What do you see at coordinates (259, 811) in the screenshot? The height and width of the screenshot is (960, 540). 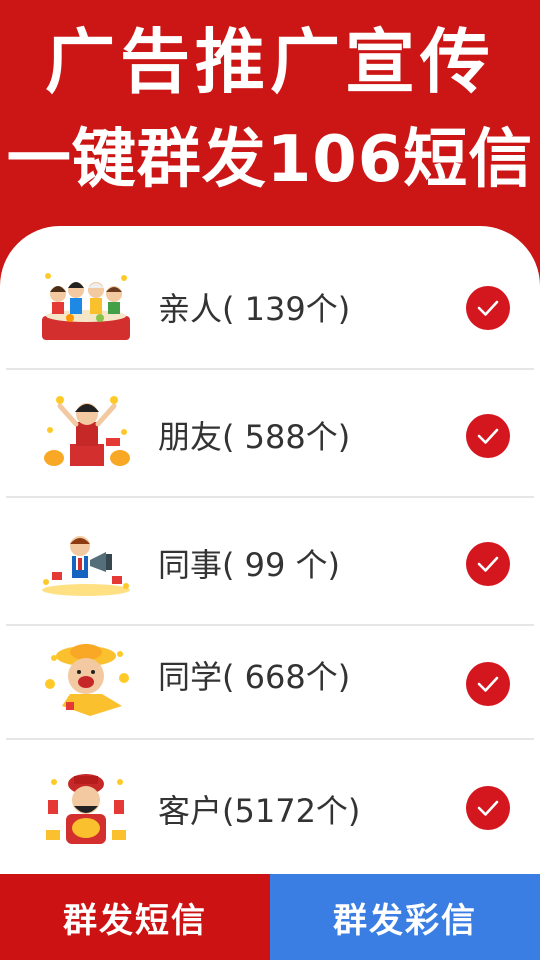 I see `contact-label-customers: 客户(5172个)` at bounding box center [259, 811].